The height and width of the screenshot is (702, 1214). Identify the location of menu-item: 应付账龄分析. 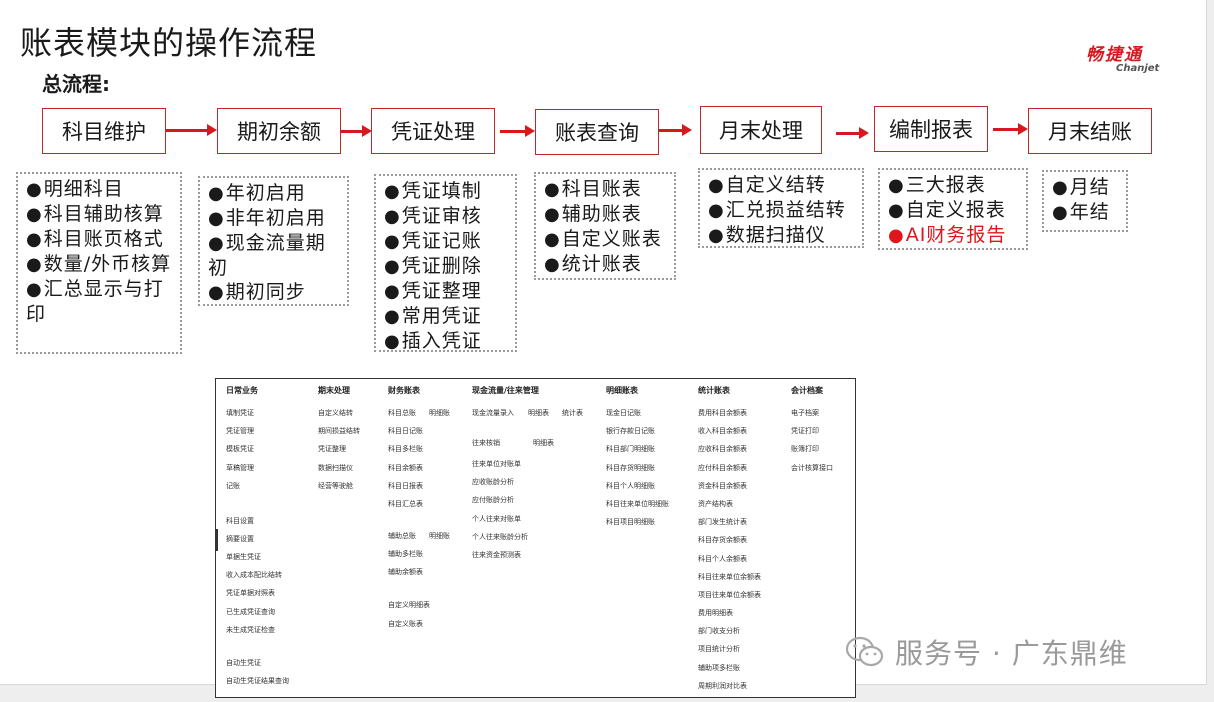
(493, 500).